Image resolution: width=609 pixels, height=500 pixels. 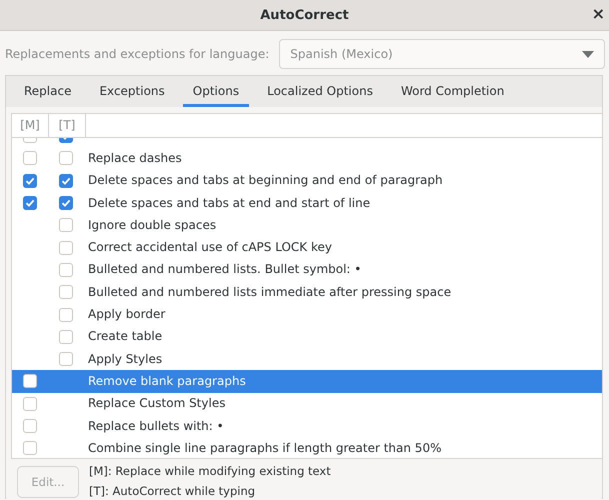 I want to click on list-row: Replace dashes, so click(x=307, y=158).